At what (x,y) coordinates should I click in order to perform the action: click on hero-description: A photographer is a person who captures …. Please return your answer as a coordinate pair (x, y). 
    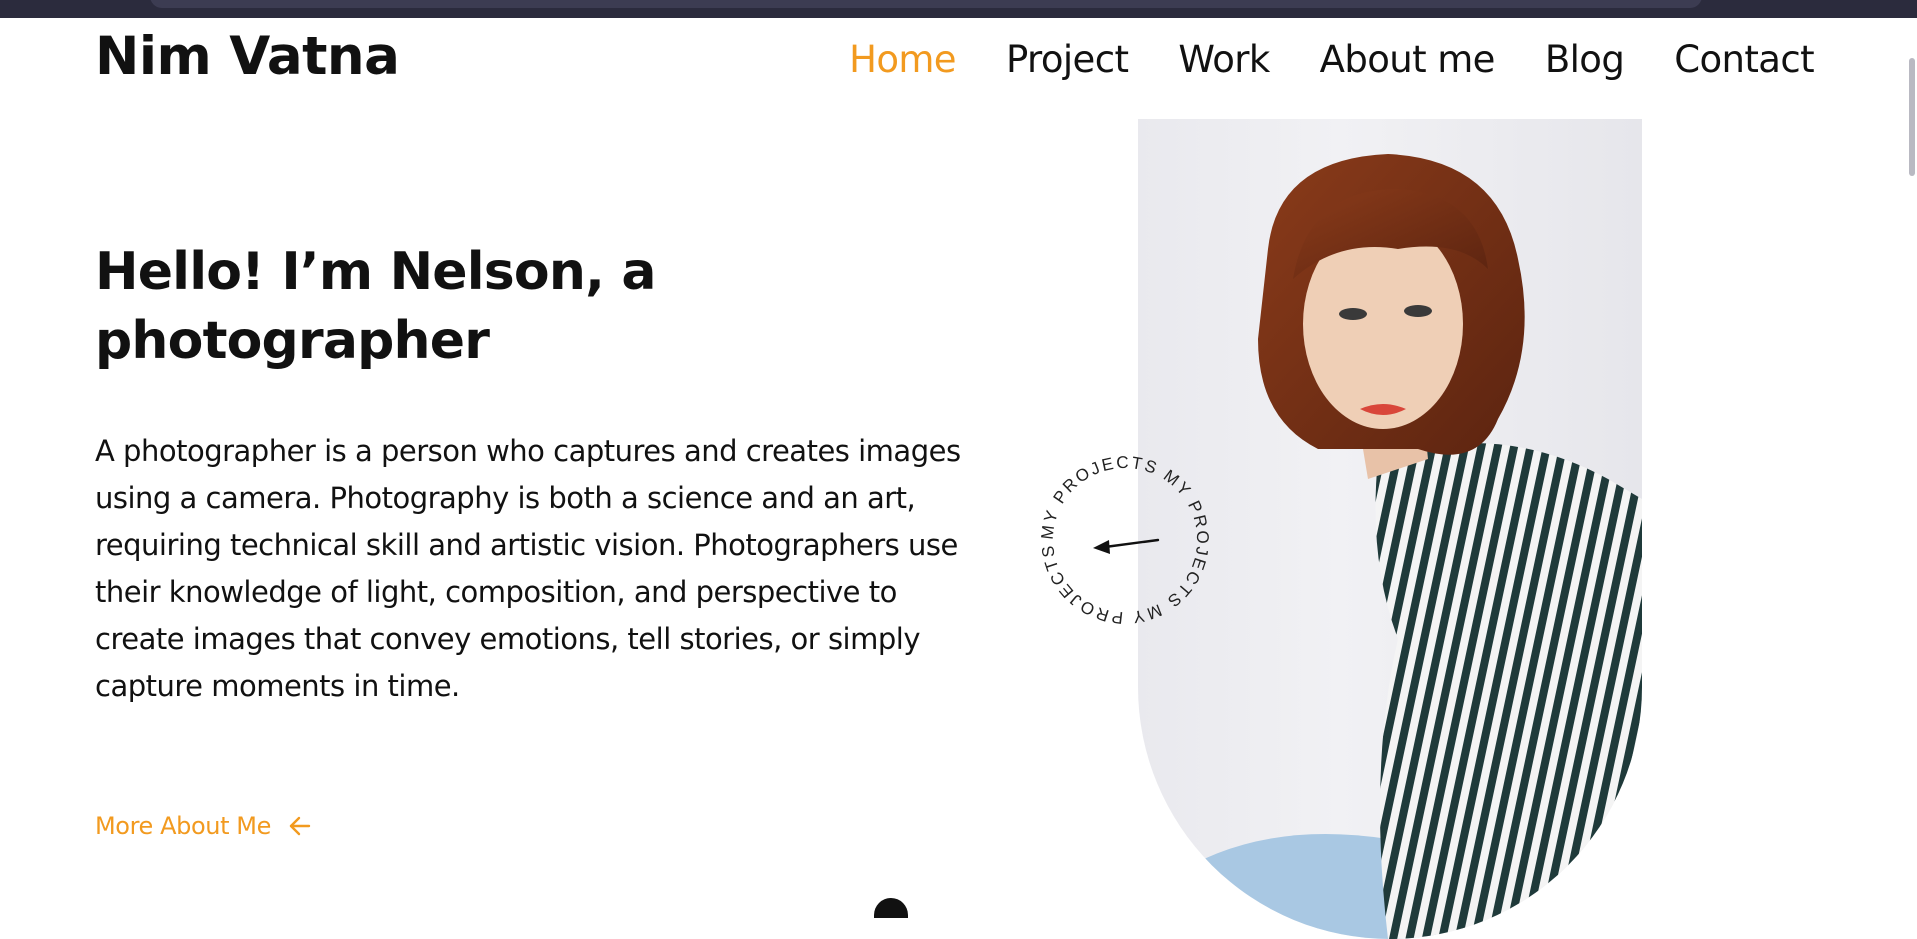
    Looking at the image, I should click on (528, 568).